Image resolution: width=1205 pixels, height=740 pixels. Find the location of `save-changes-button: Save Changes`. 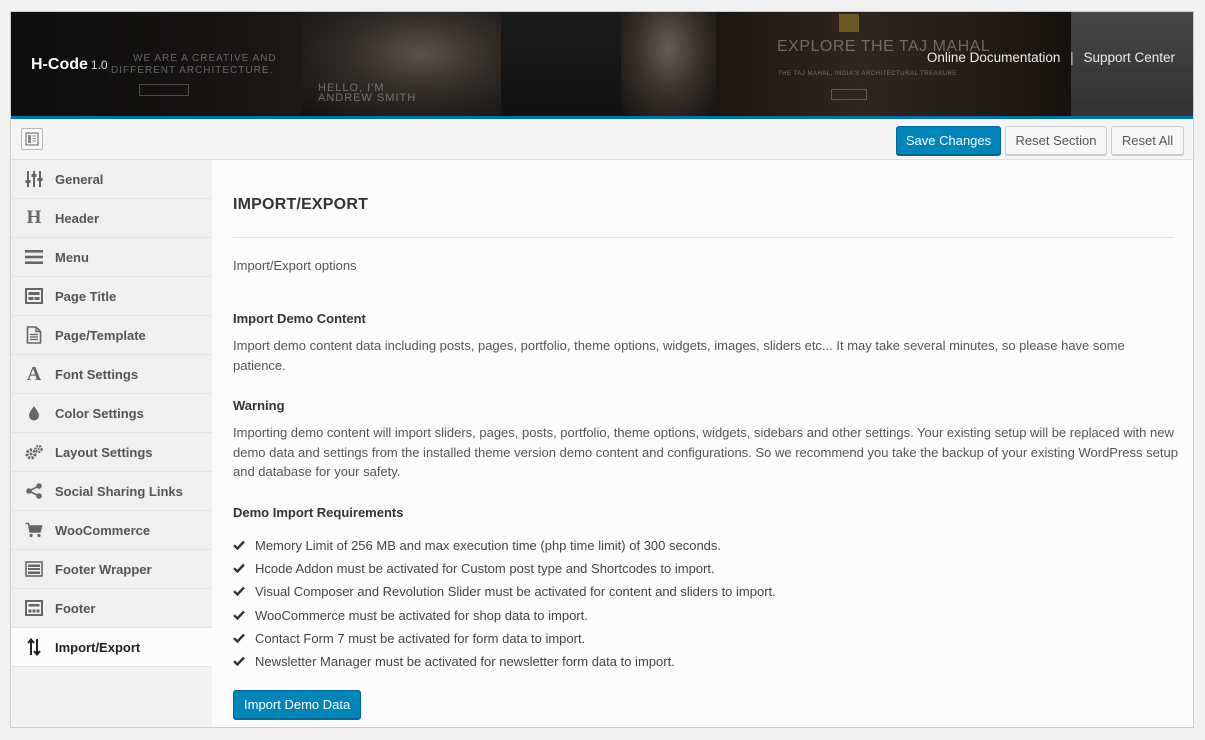

save-changes-button: Save Changes is located at coordinates (948, 140).